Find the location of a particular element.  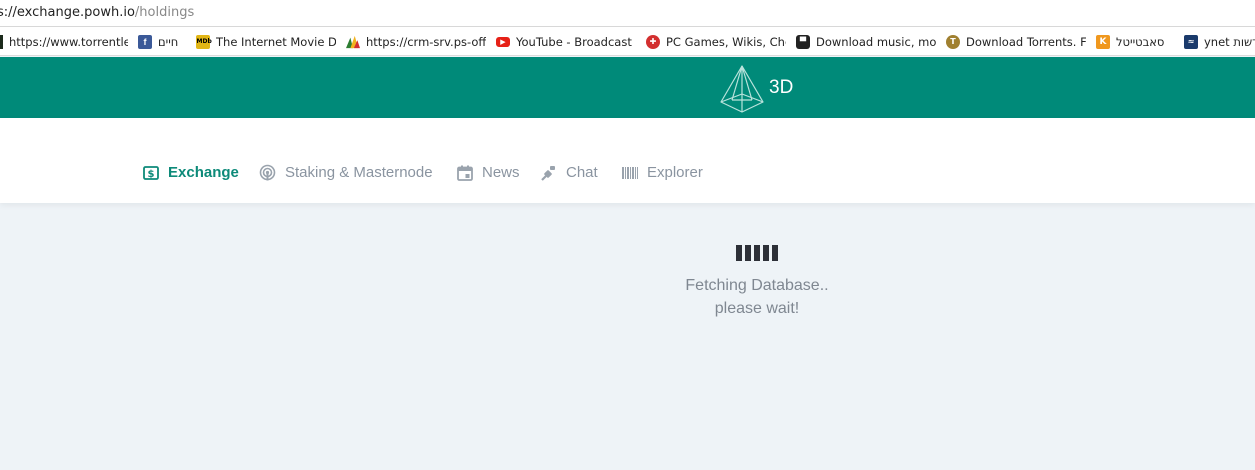

bookmark-label: The Internet Movie D is located at coordinates (276, 41).